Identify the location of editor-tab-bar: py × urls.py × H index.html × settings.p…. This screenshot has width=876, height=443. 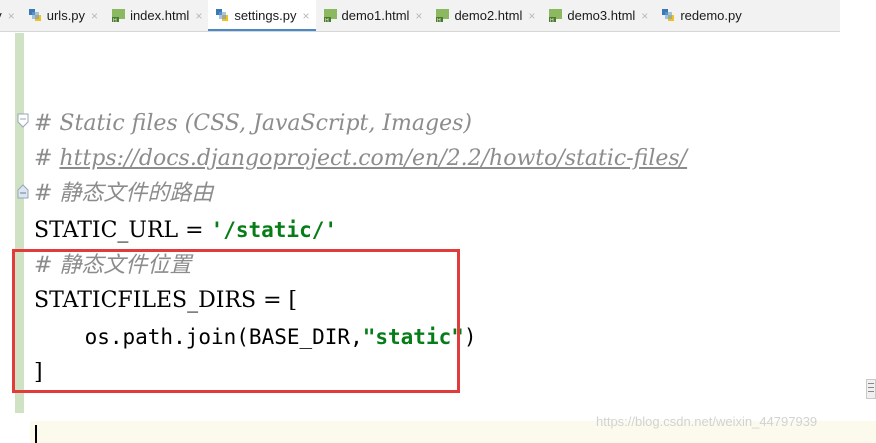
(420, 16).